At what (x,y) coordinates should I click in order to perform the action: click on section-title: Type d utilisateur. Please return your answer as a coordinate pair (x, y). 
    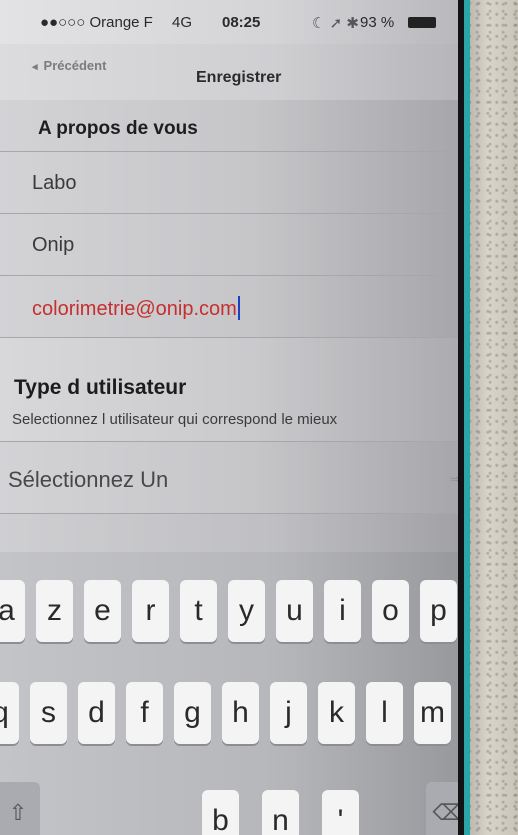
    Looking at the image, I should click on (100, 387).